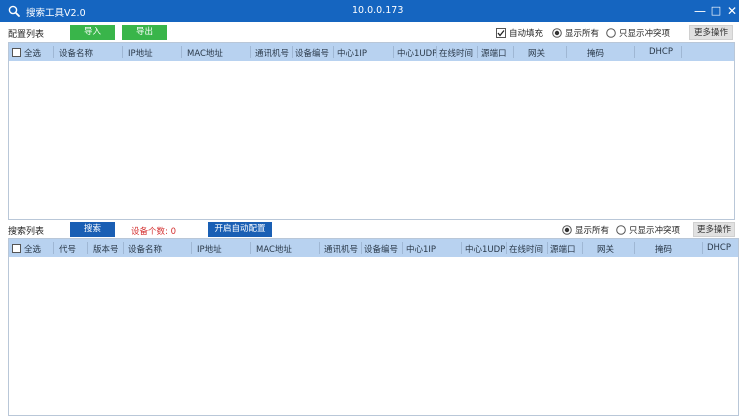 This screenshot has height=420, width=739. I want to click on config-list-label: 配置列表, so click(26, 35).